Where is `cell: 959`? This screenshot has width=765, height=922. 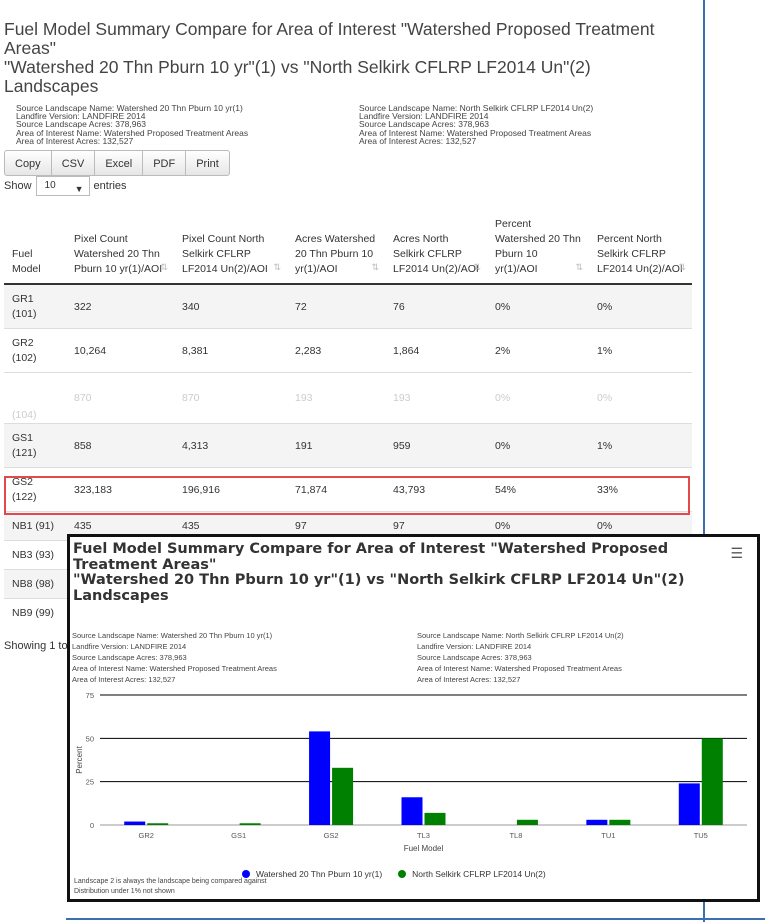
cell: 959 is located at coordinates (436, 445).